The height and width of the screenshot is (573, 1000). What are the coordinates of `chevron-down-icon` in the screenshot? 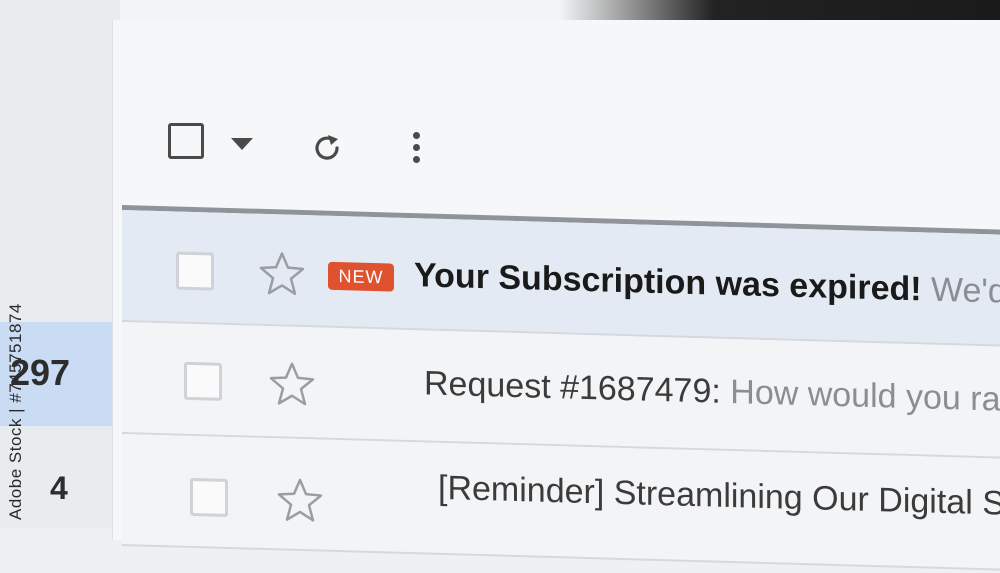 It's located at (242, 144).